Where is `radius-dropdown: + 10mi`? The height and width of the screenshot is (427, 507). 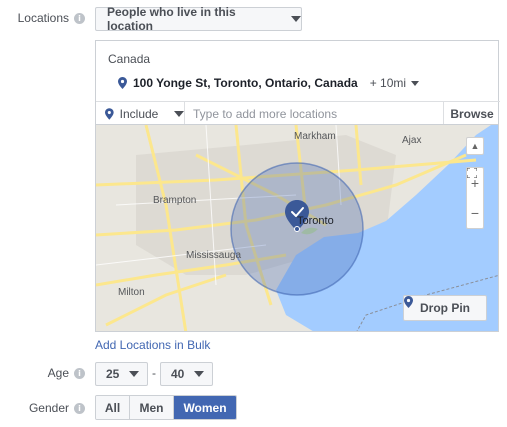
radius-dropdown: + 10mi is located at coordinates (394, 83).